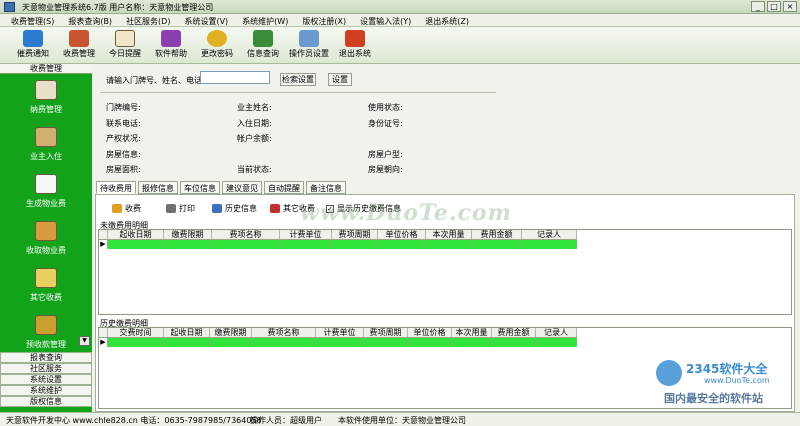 This screenshot has height=426, width=800. Describe the element at coordinates (123, 123) in the screenshot. I see `phone-label: 联系电话:` at that location.